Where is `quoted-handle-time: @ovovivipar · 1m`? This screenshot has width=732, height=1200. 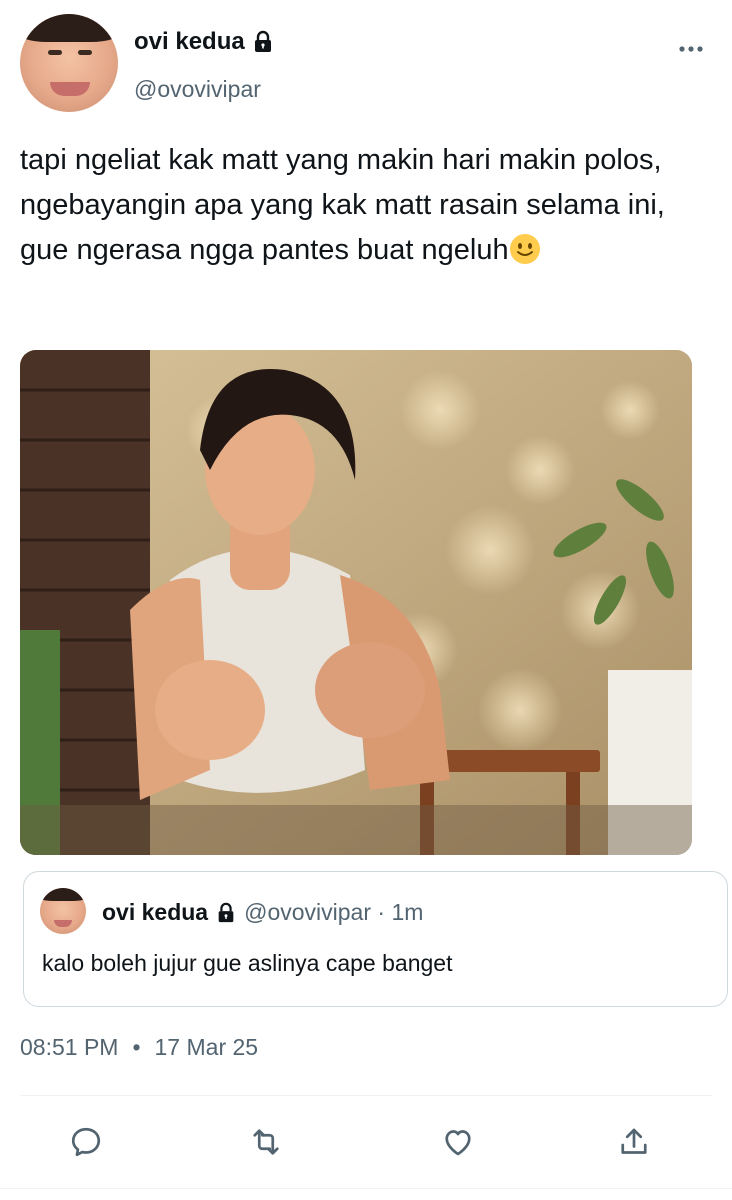 quoted-handle-time: @ovovivipar · 1m is located at coordinates (334, 912).